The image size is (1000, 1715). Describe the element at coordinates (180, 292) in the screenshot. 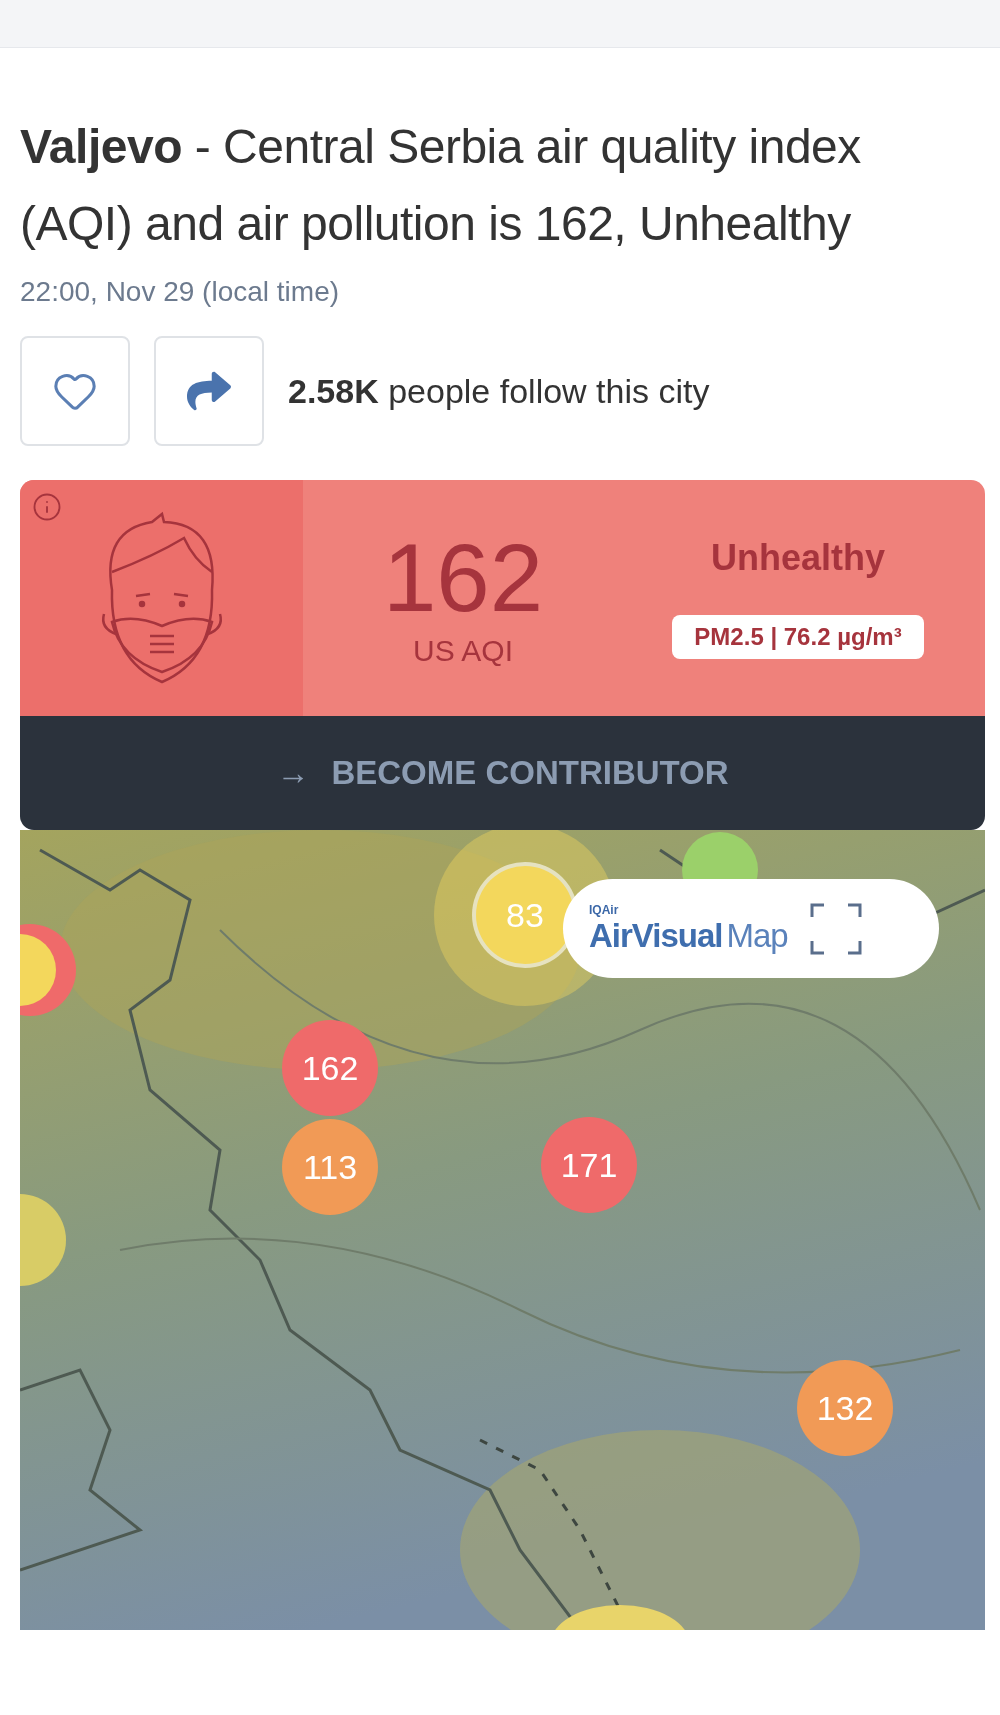

I see `timestamp: 22:00, Nov 29 (local time)` at that location.